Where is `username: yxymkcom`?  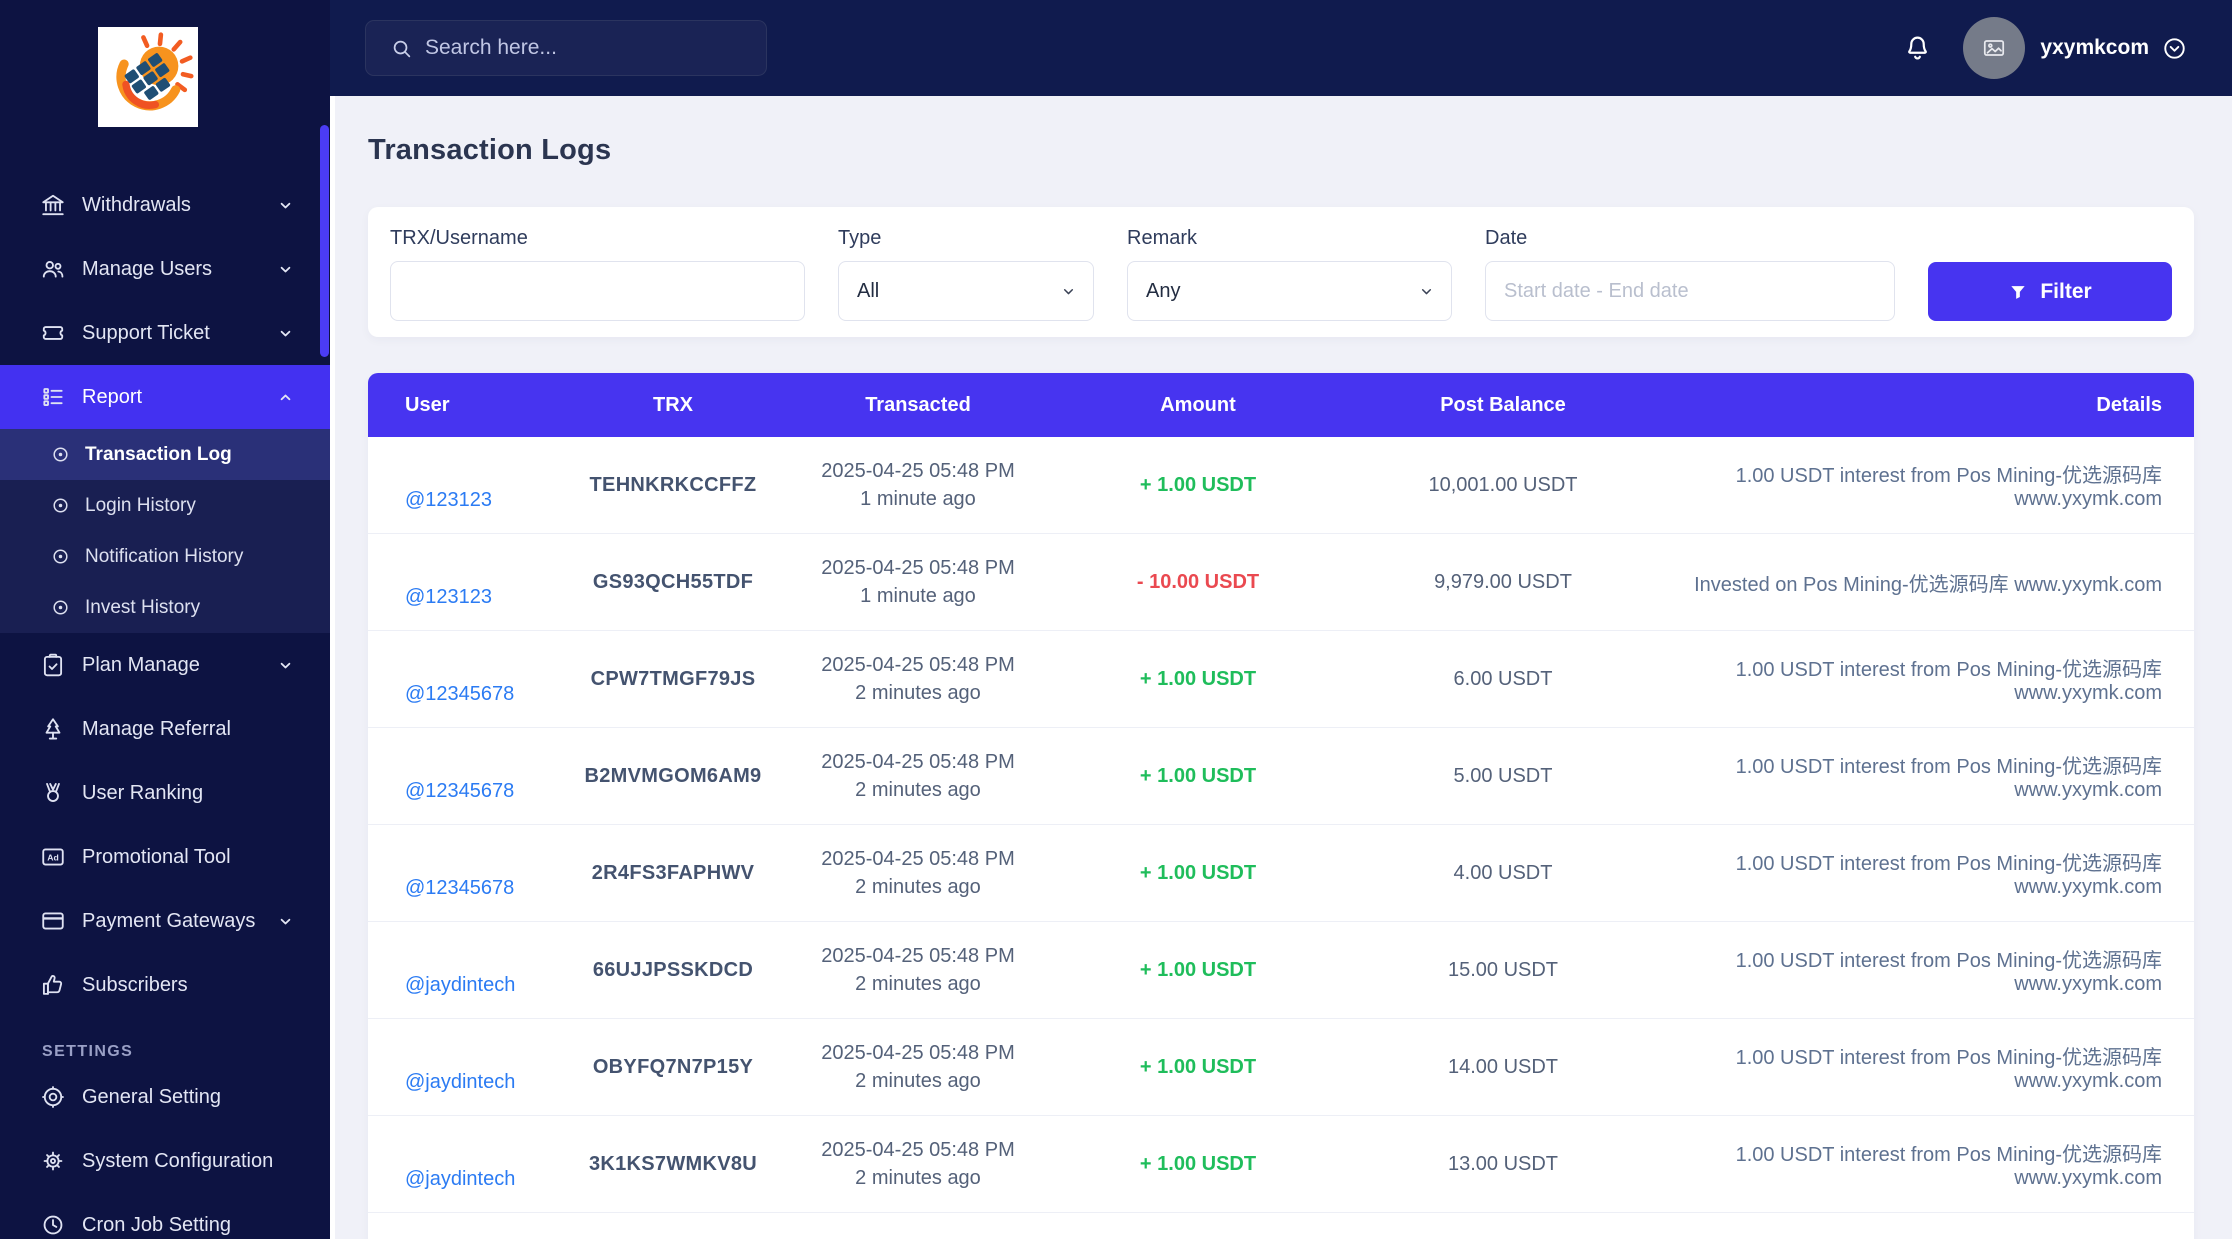
username: yxymkcom is located at coordinates (2094, 48).